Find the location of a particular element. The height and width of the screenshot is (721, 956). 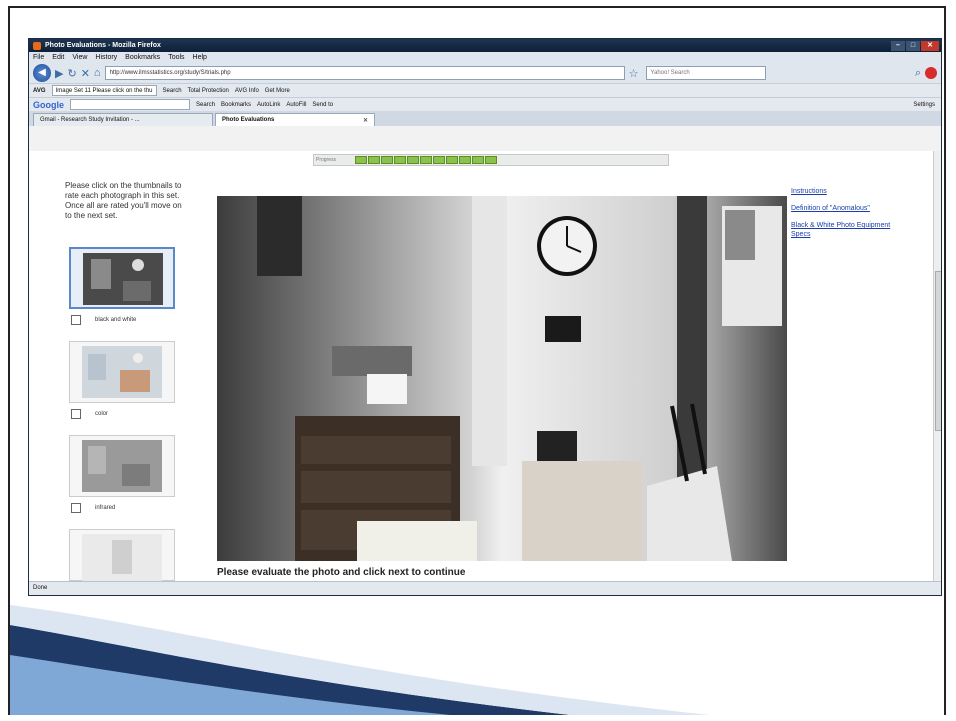

settings-button: Settings is located at coordinates (924, 105).